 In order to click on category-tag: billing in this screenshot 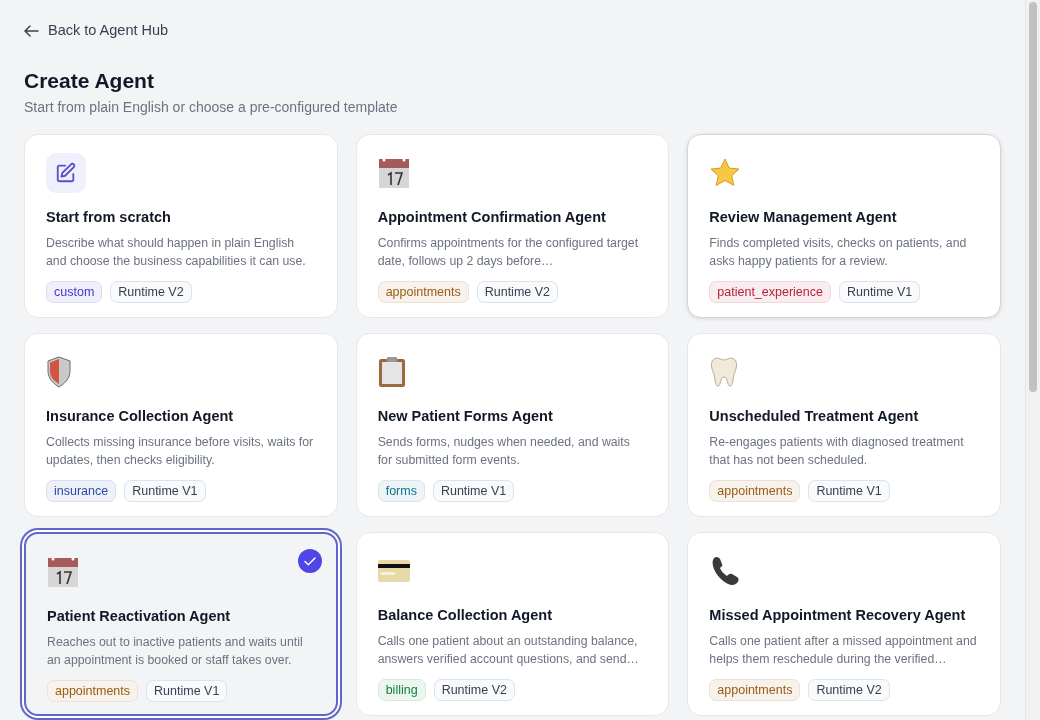, I will do `click(401, 690)`.